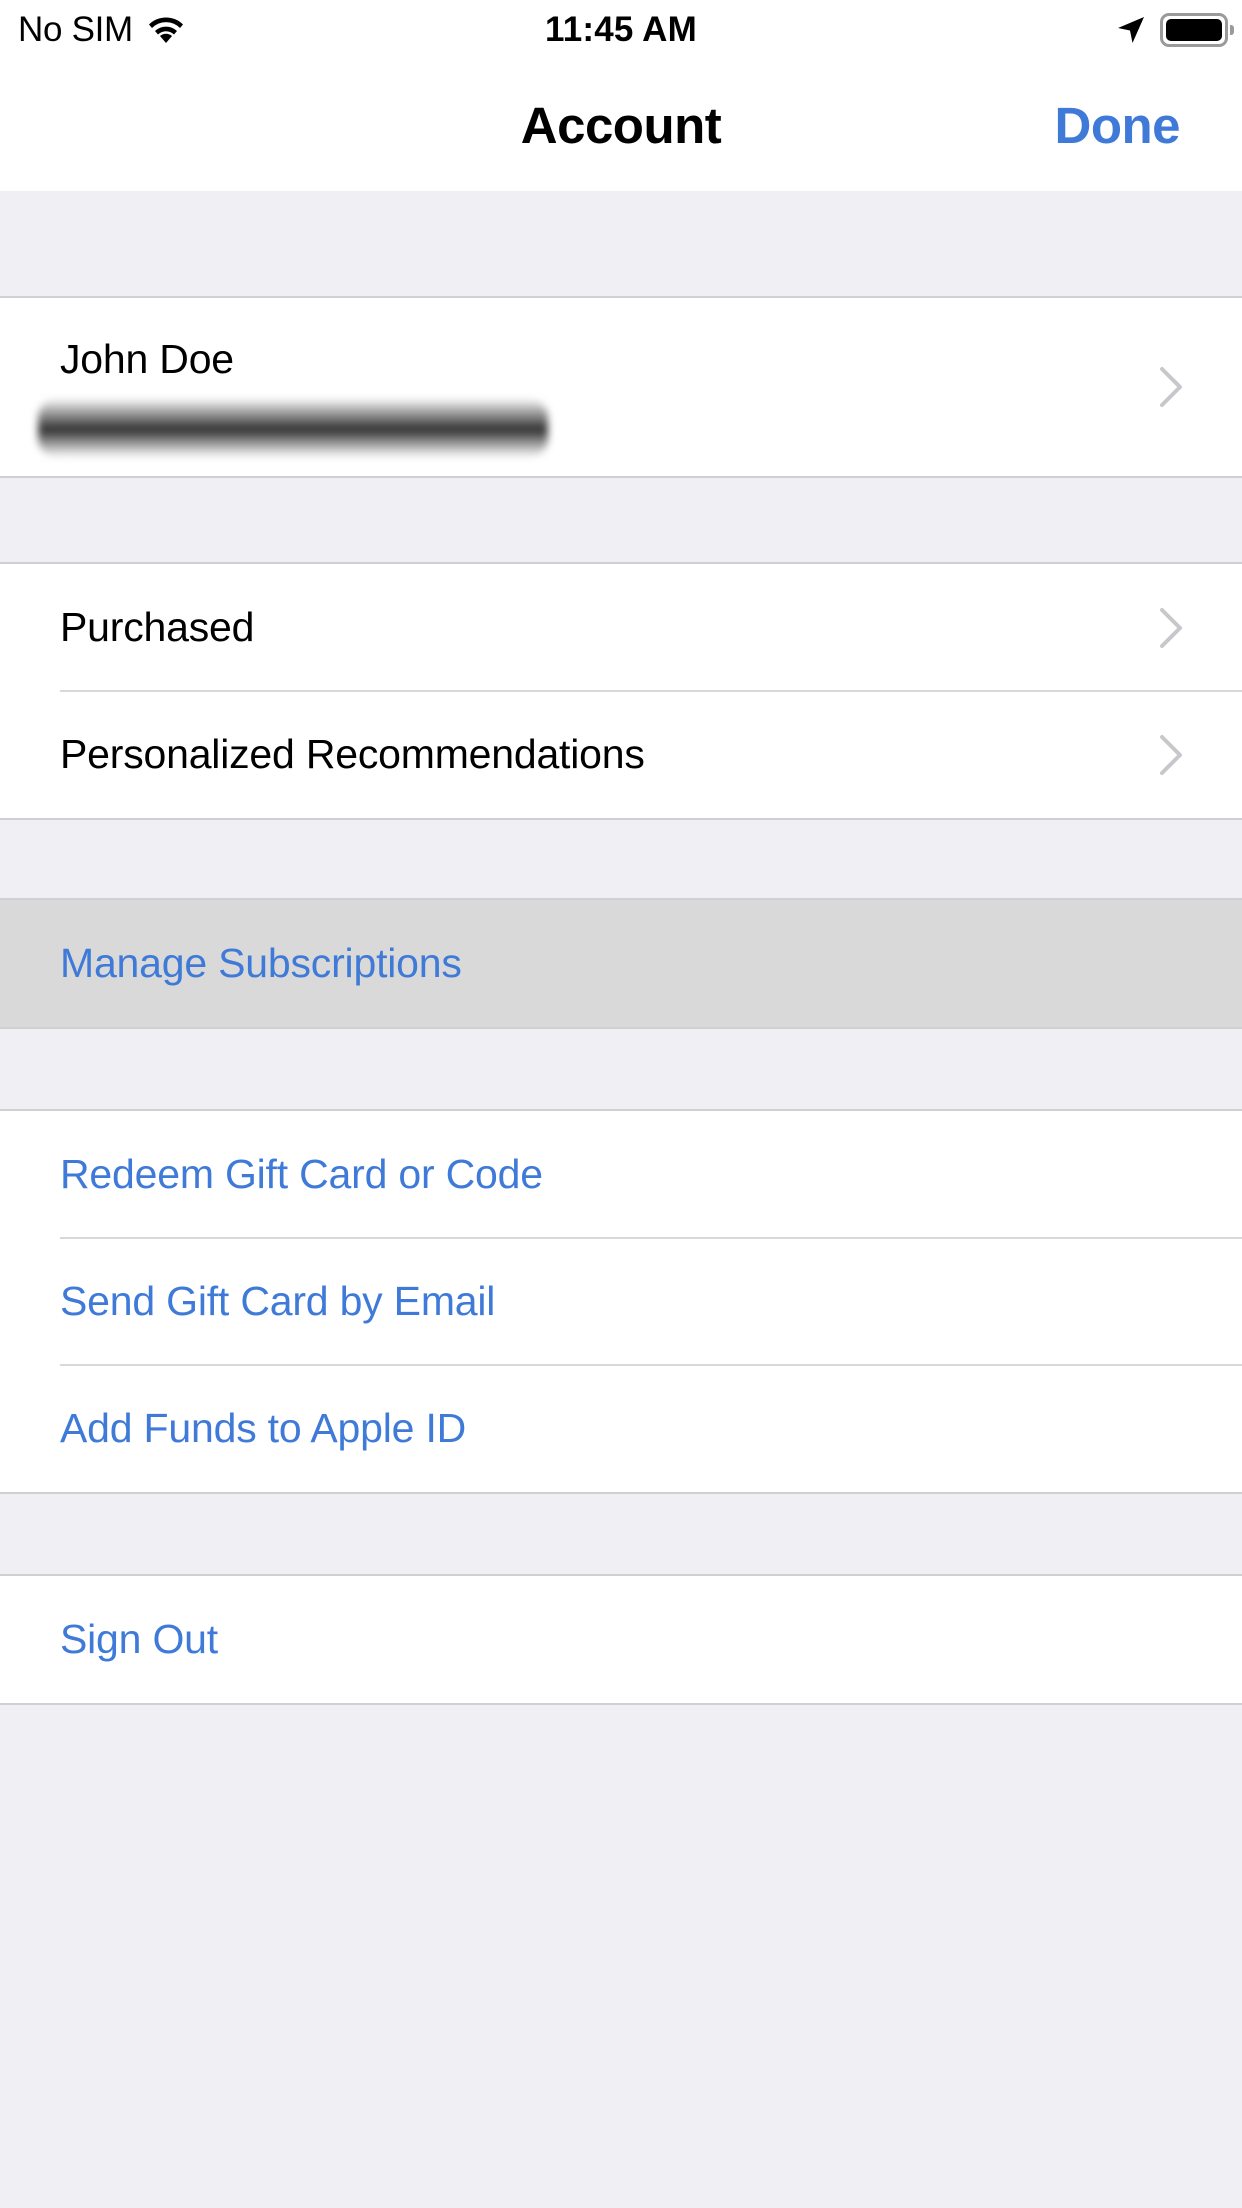 The width and height of the screenshot is (1242, 2208). What do you see at coordinates (139, 1639) in the screenshot?
I see `sign-out-label: Sign Out` at bounding box center [139, 1639].